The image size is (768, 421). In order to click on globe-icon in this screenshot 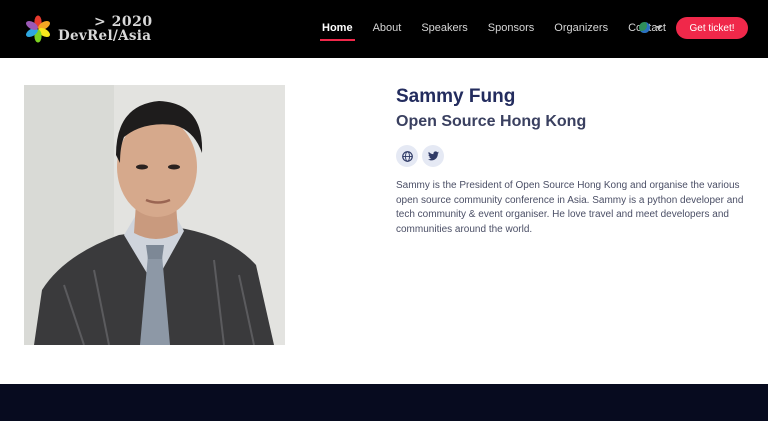, I will do `click(644, 27)`.